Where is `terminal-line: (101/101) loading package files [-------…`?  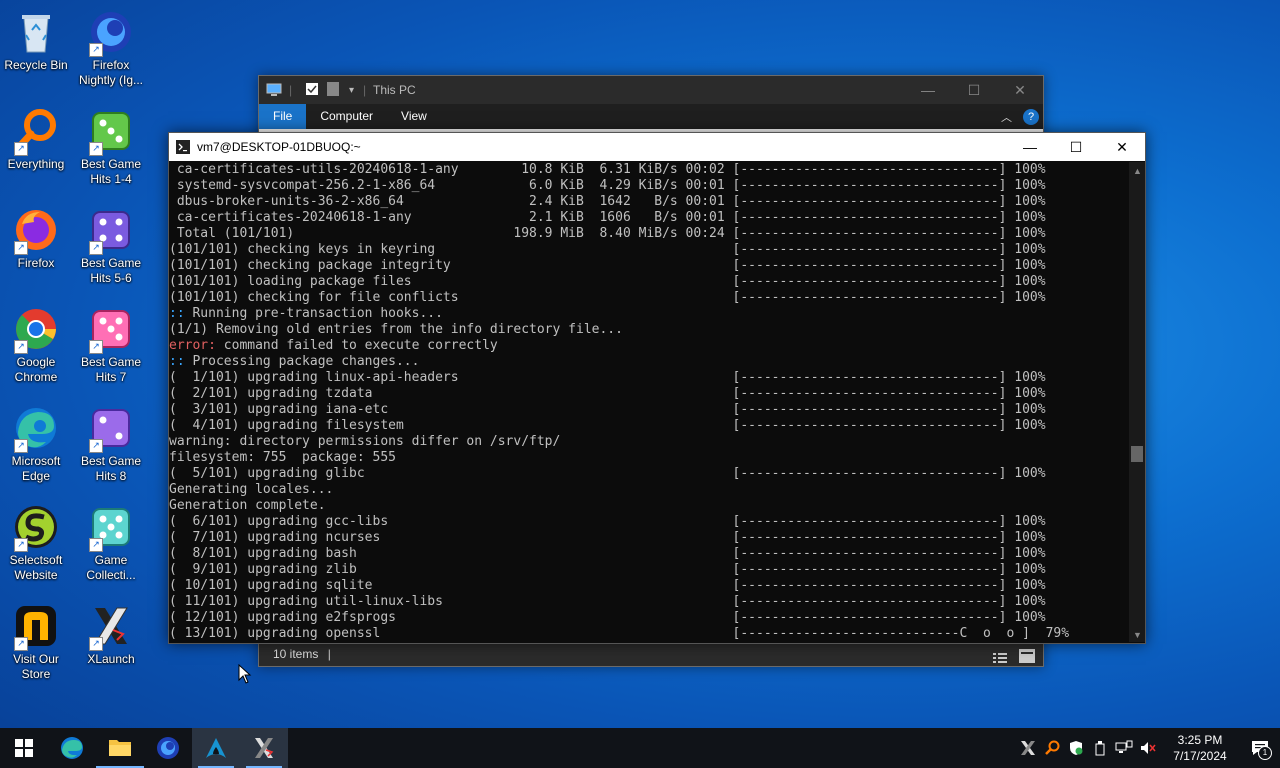
terminal-line: (101/101) loading package files [-------… is located at coordinates (607, 281).